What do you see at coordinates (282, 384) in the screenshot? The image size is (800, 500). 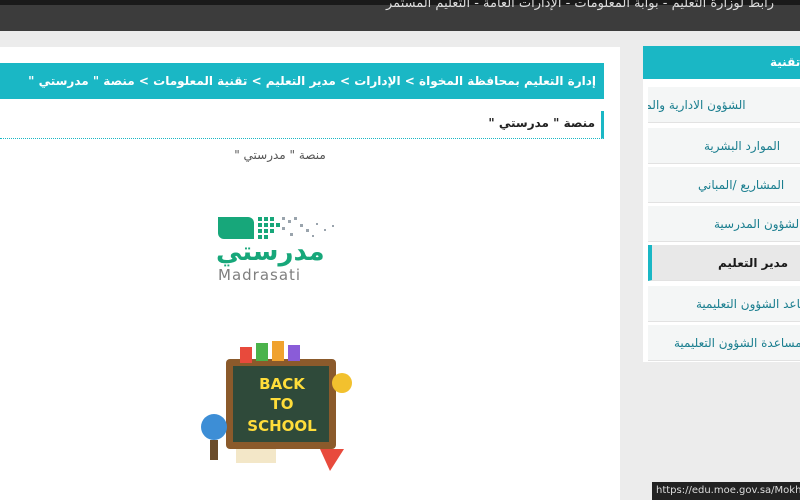 I see `back-text: BACK` at bounding box center [282, 384].